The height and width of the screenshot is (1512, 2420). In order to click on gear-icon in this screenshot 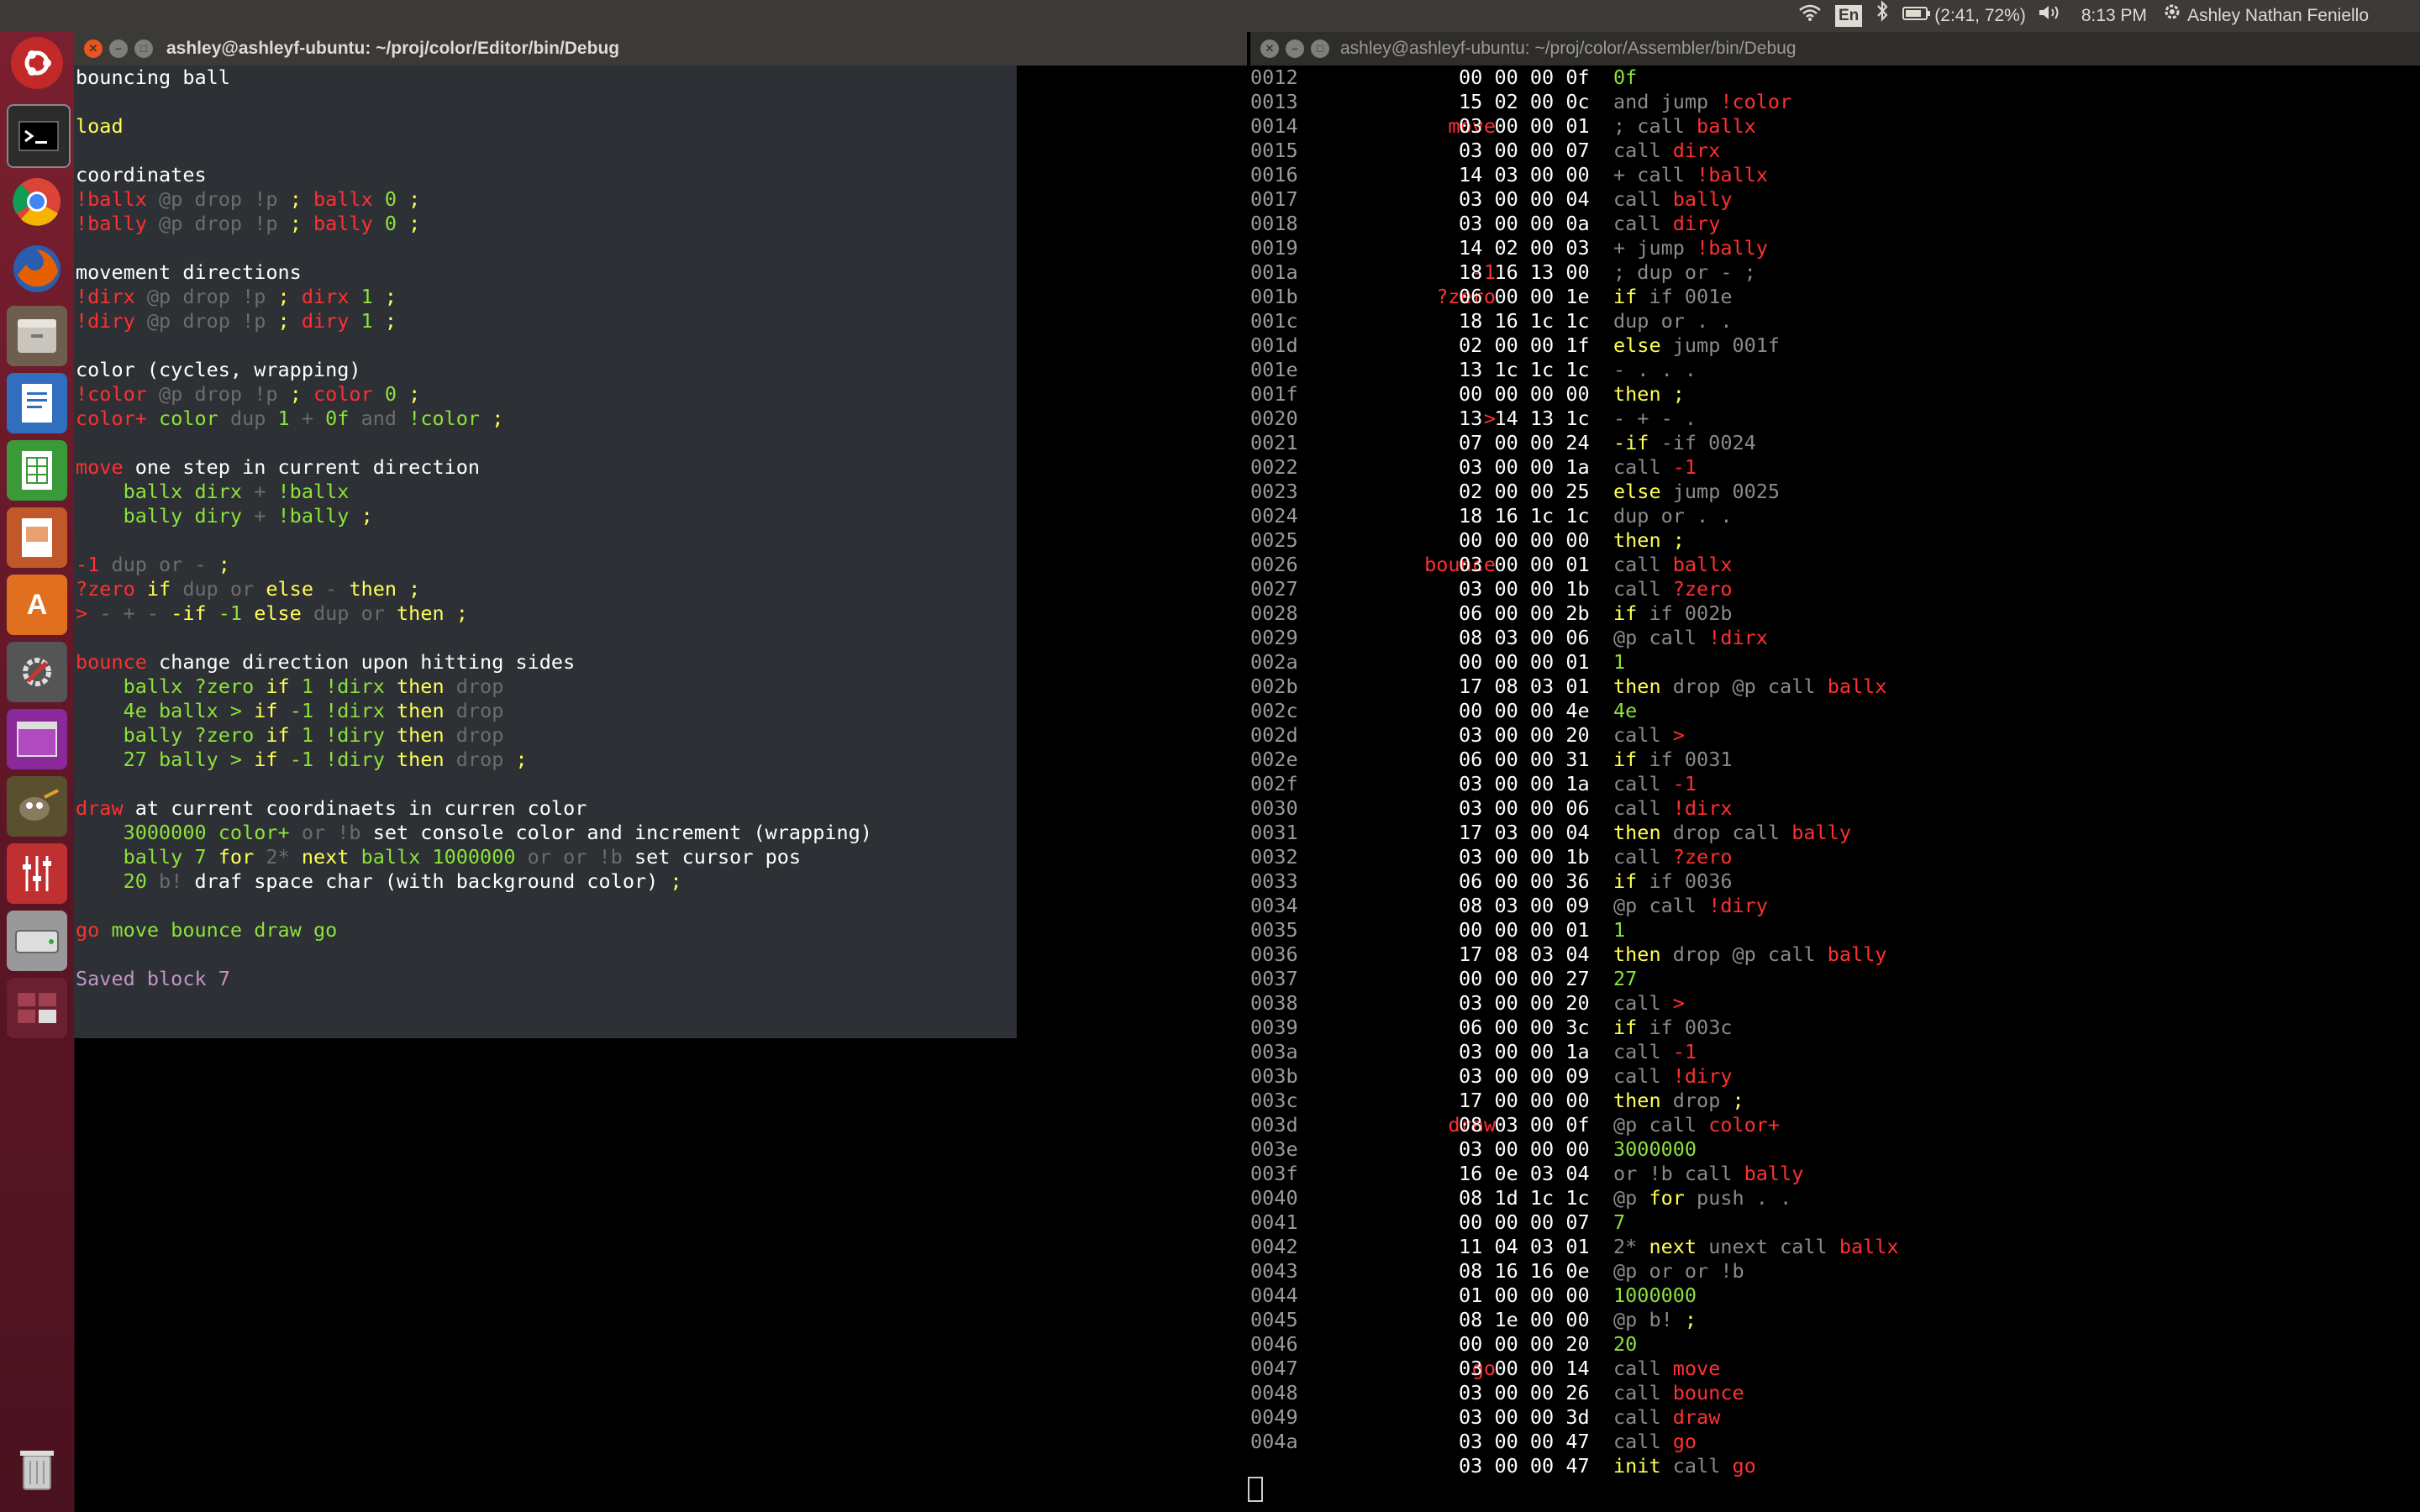, I will do `click(2172, 16)`.